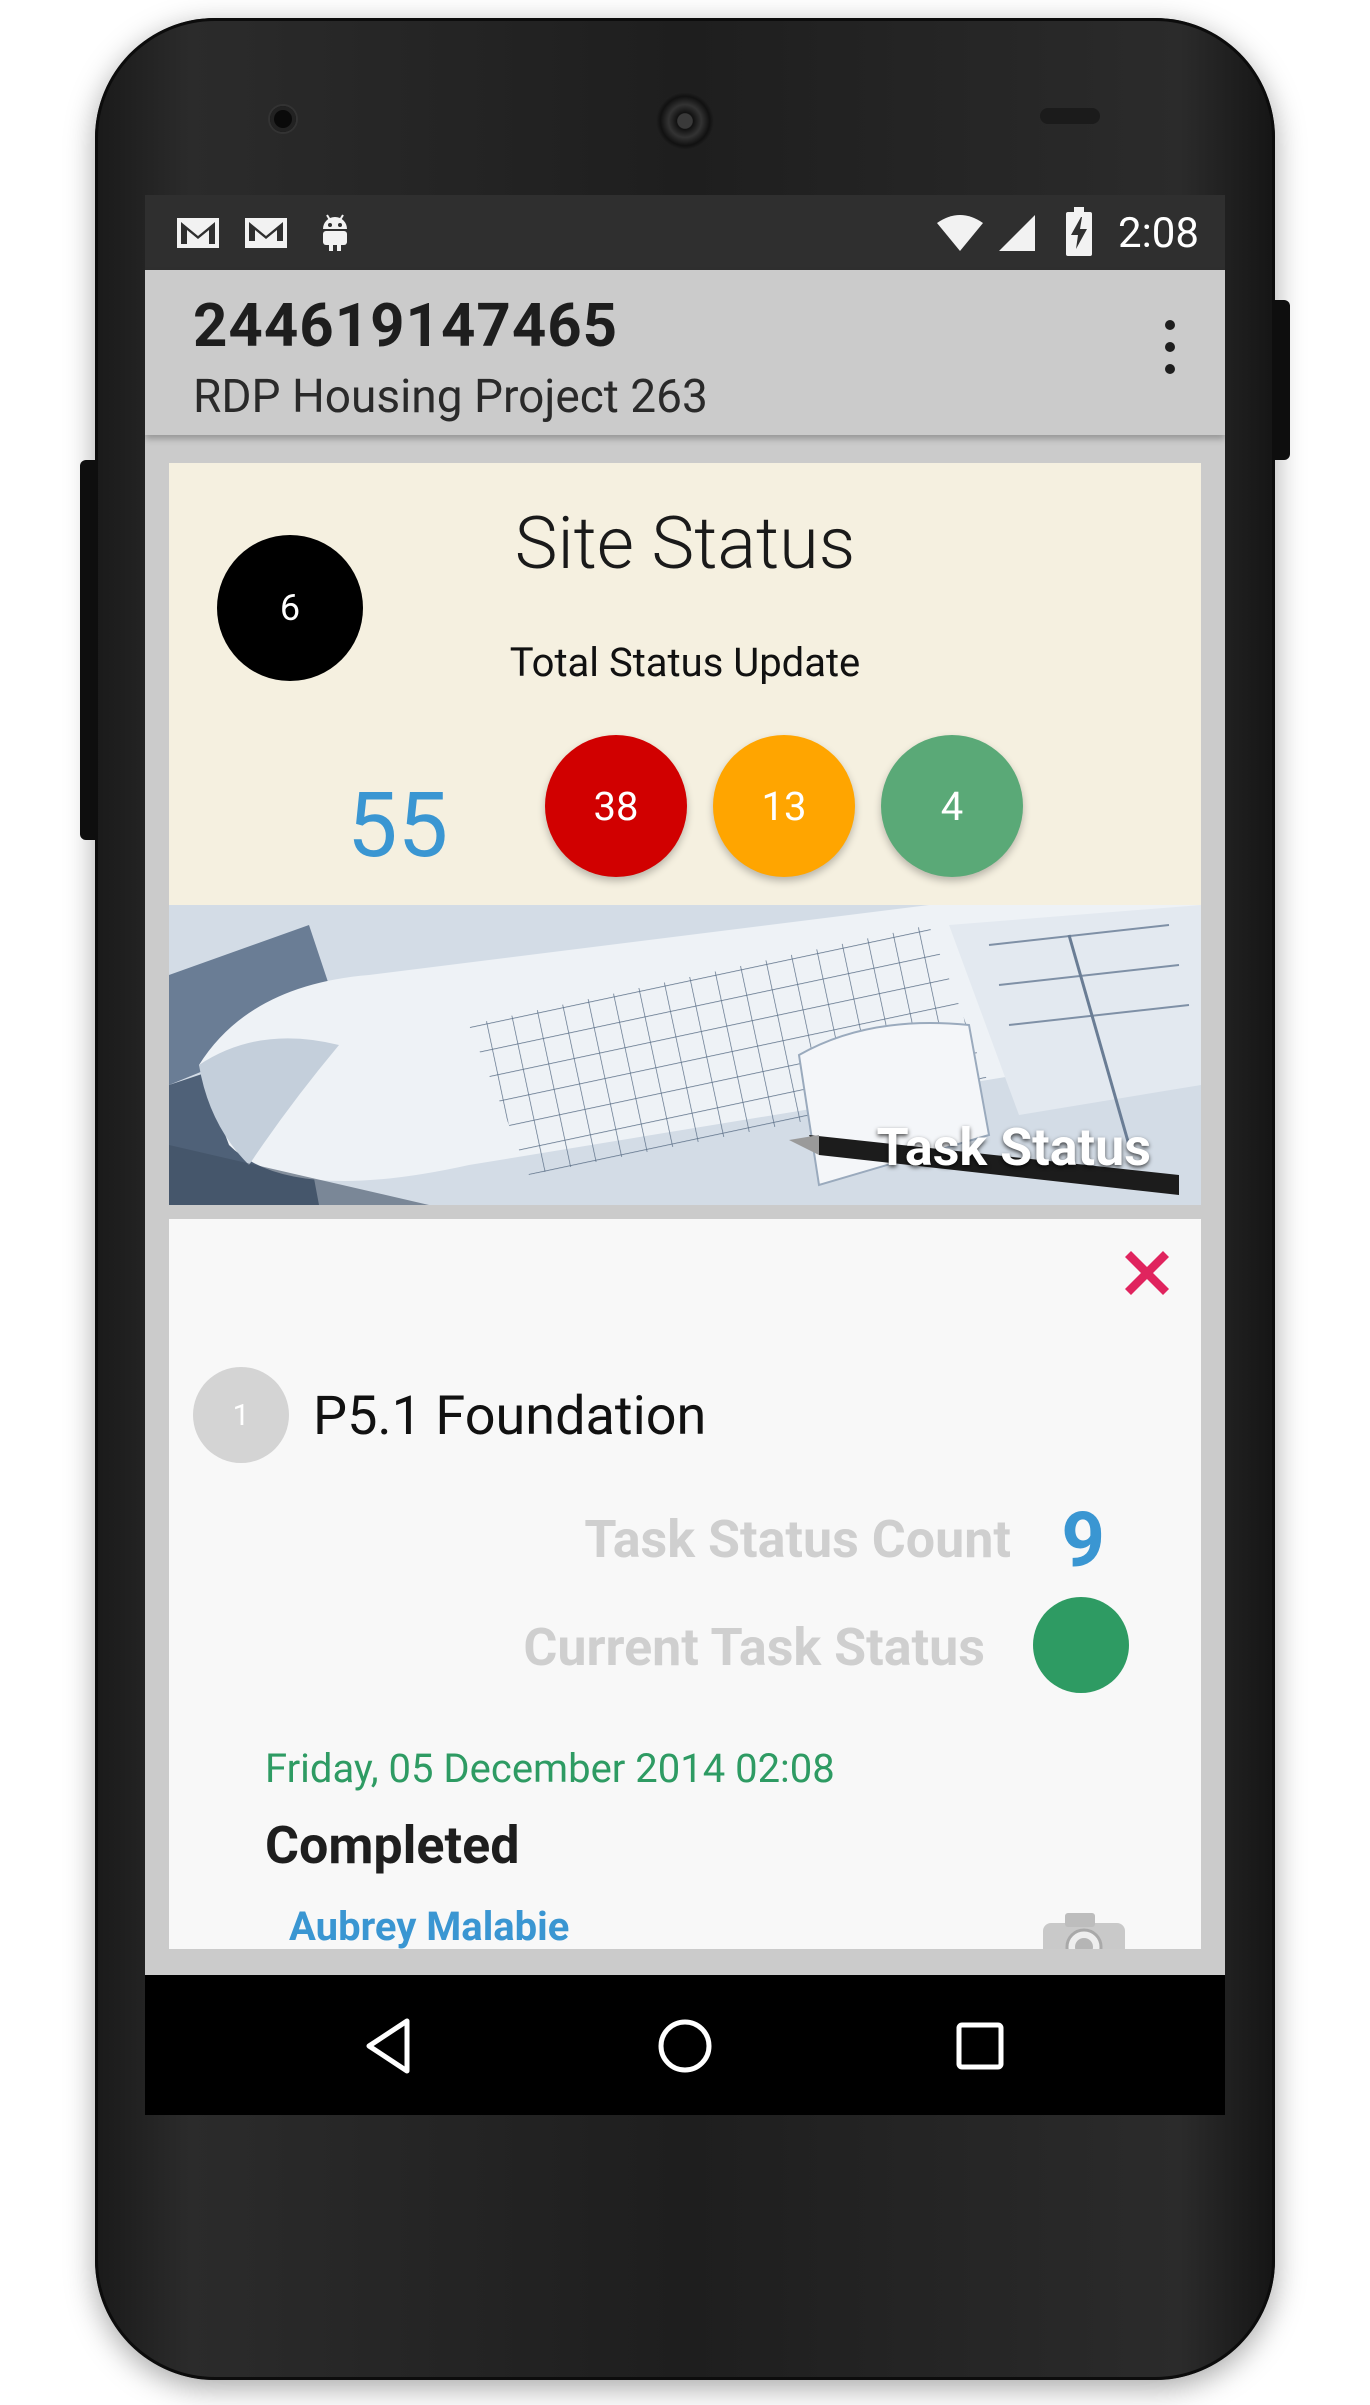 This screenshot has width=1370, height=2405. What do you see at coordinates (685, 121) in the screenshot?
I see `earpiece-speaker` at bounding box center [685, 121].